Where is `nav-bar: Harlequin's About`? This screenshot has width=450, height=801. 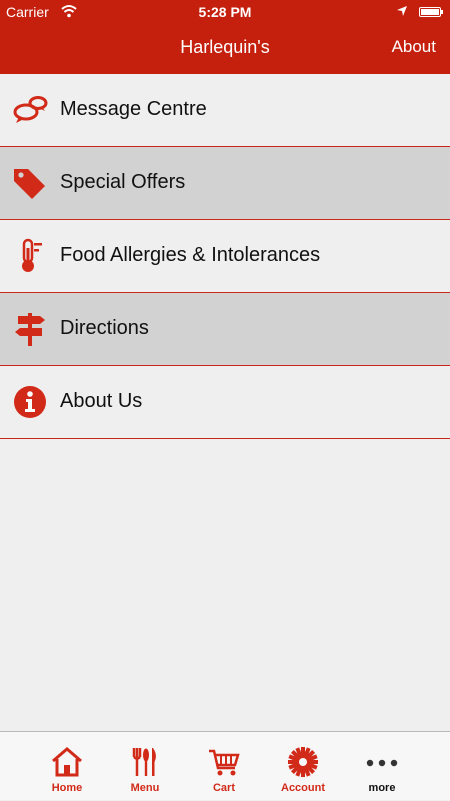
nav-bar: Harlequin's About is located at coordinates (225, 49).